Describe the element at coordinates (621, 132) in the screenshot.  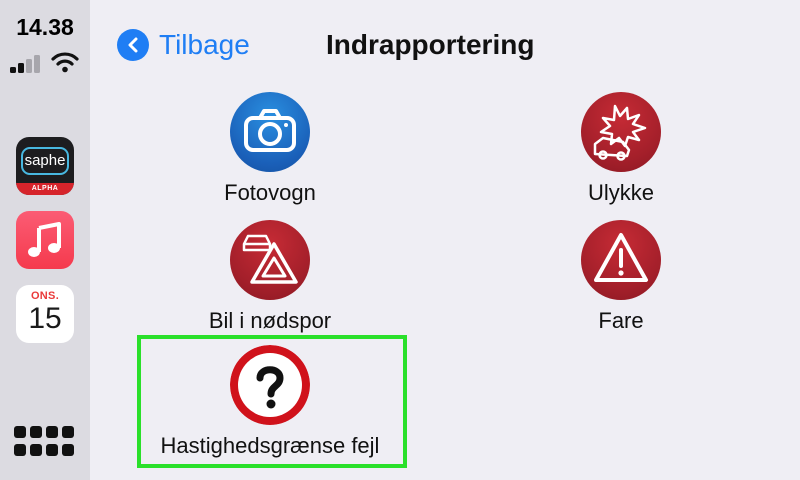
I see `car-crash-icon` at that location.